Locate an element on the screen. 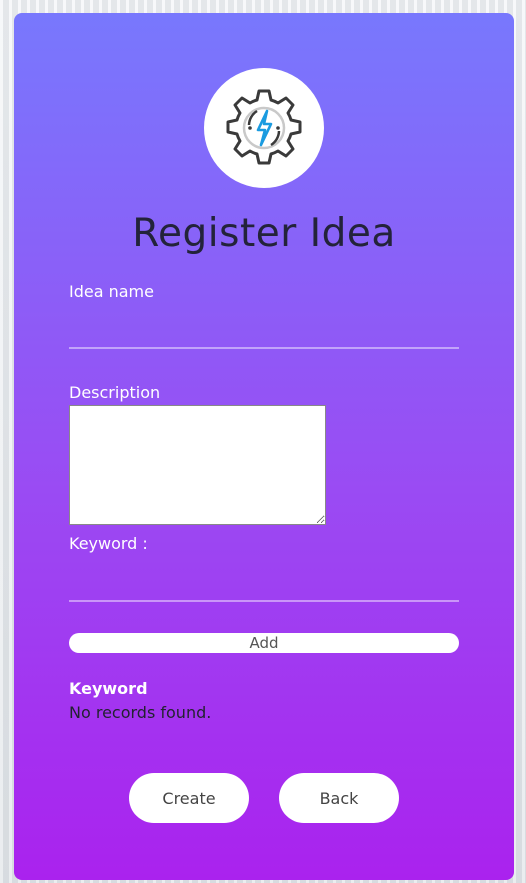 The height and width of the screenshot is (883, 526). gear-lightning-icon is located at coordinates (264, 127).